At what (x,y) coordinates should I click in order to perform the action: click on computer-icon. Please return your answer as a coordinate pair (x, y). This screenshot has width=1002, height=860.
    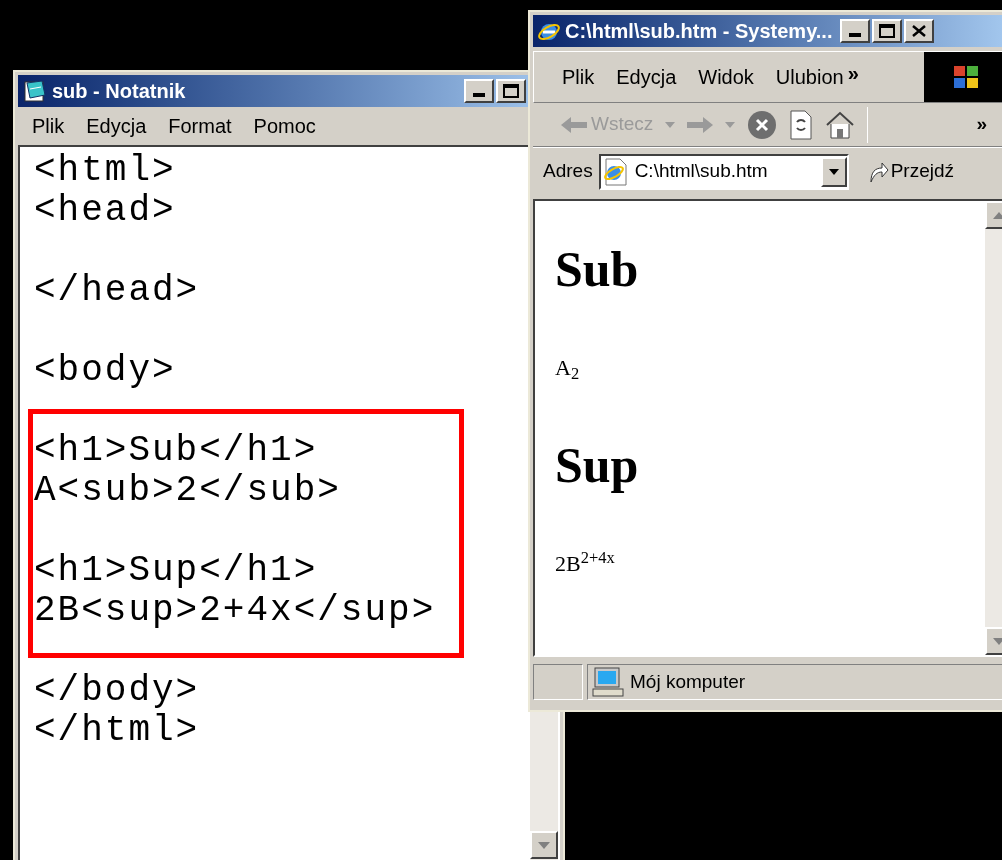
    Looking at the image, I should click on (608, 682).